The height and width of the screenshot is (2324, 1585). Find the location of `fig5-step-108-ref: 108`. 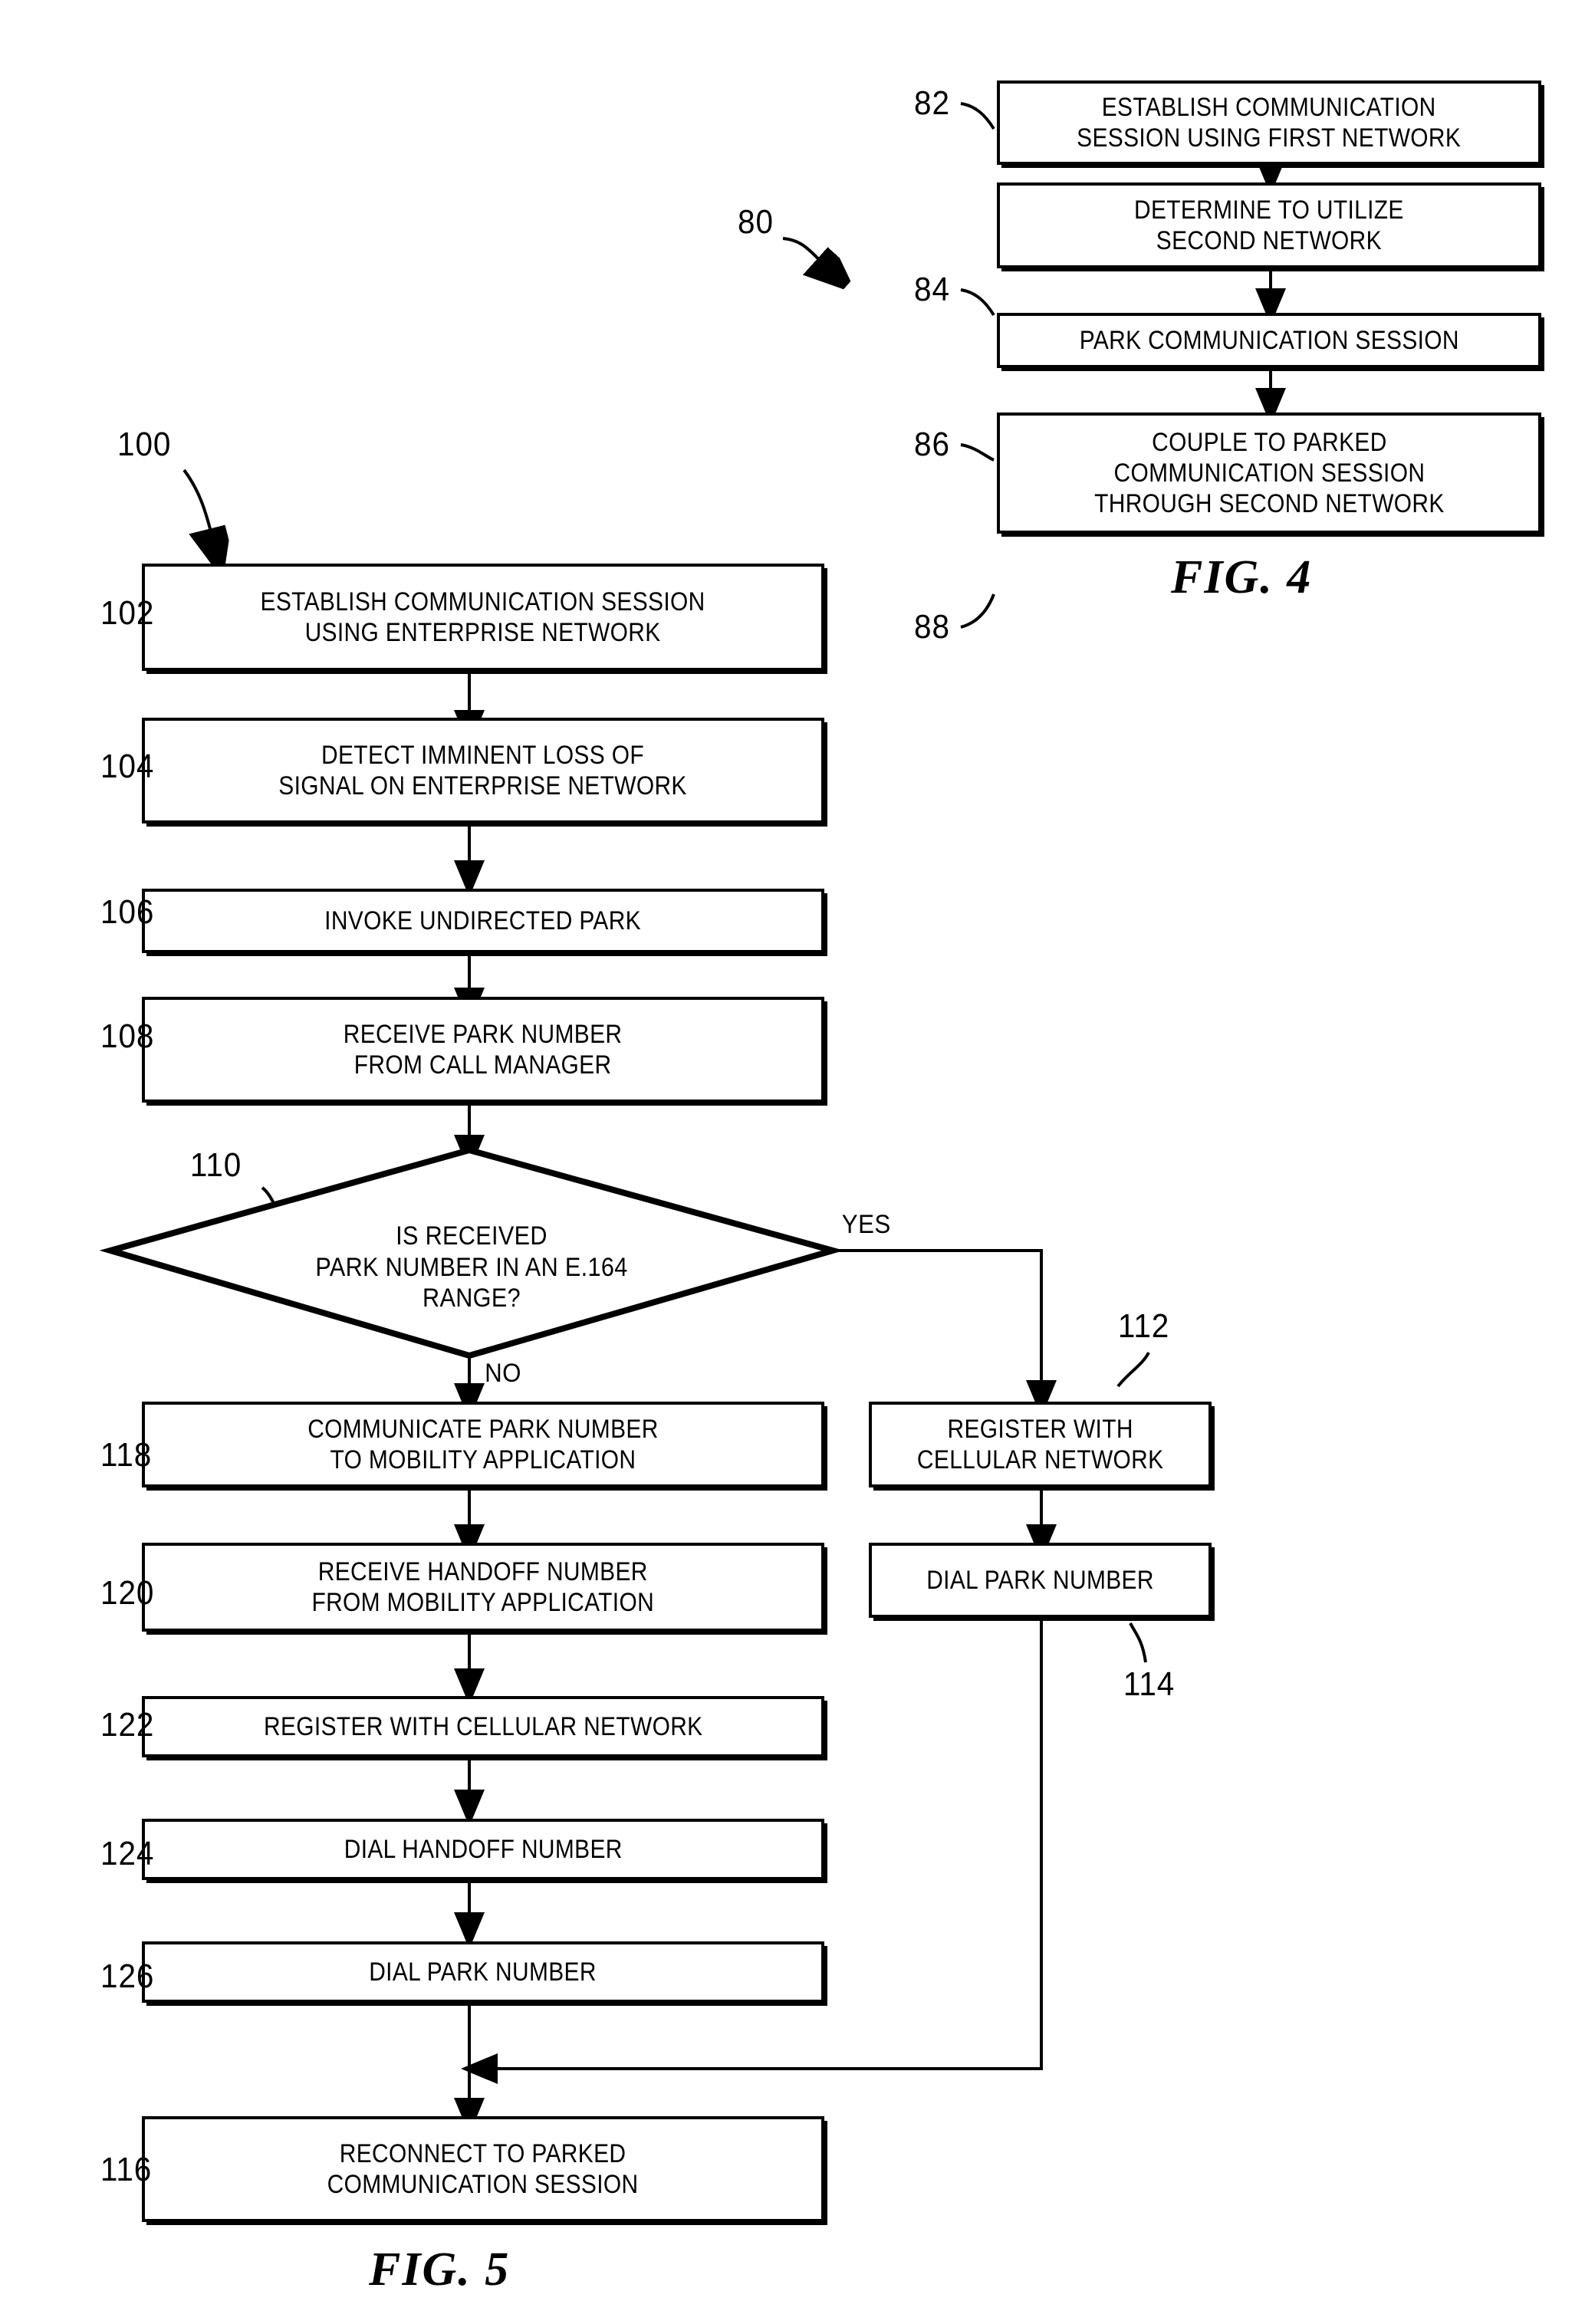

fig5-step-108-ref: 108 is located at coordinates (128, 1036).